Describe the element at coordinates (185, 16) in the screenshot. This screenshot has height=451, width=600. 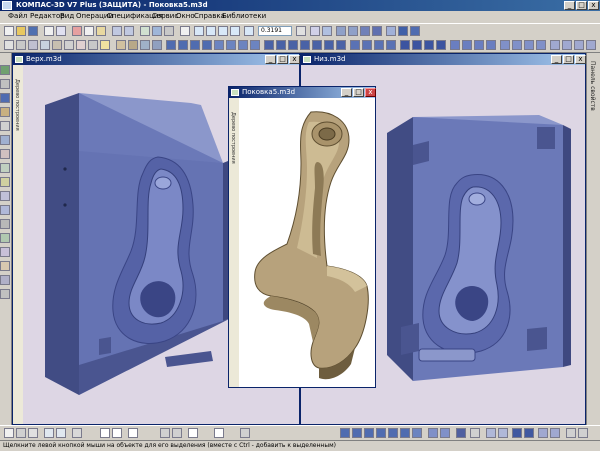
I see `menu-window: Окно` at that location.